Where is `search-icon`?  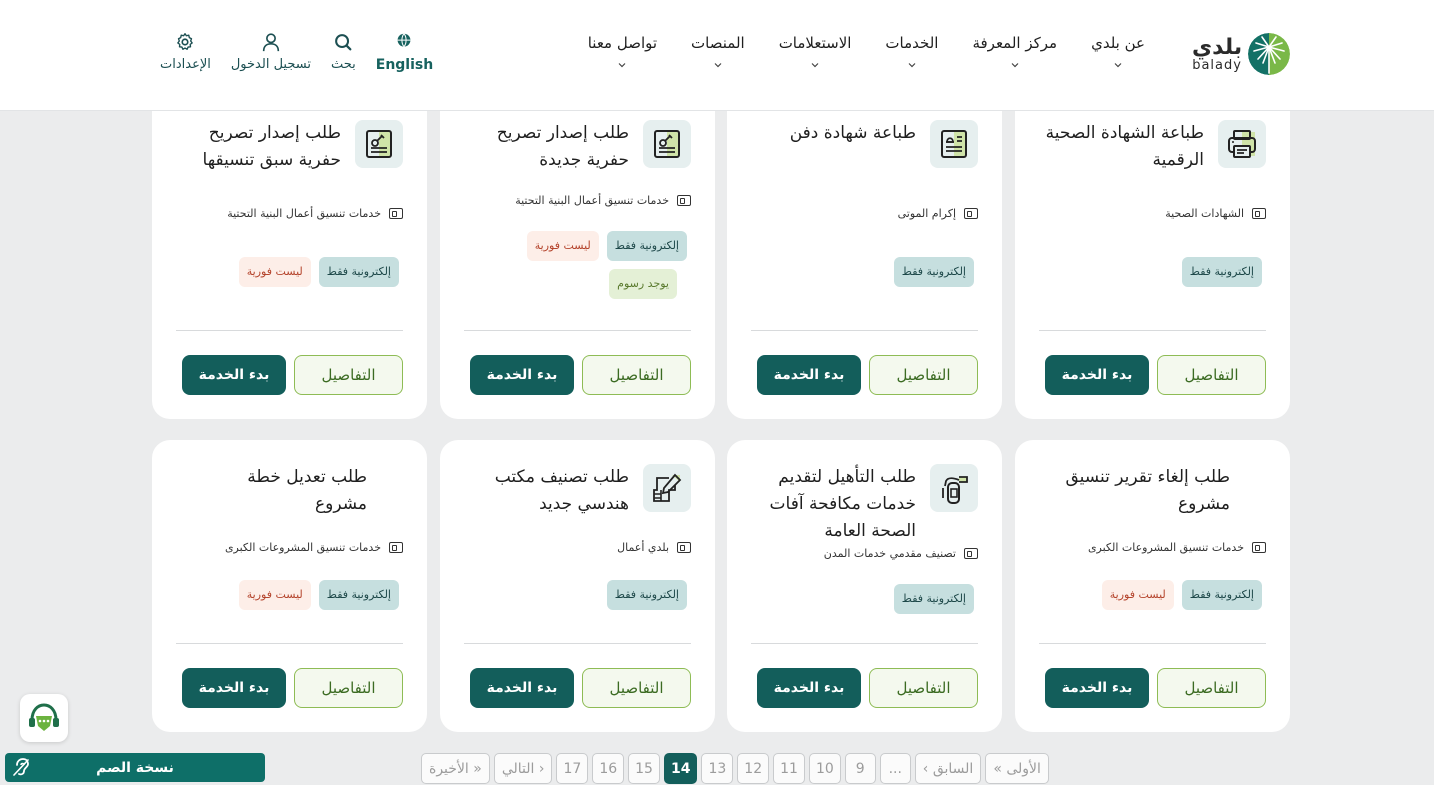
search-icon is located at coordinates (343, 42).